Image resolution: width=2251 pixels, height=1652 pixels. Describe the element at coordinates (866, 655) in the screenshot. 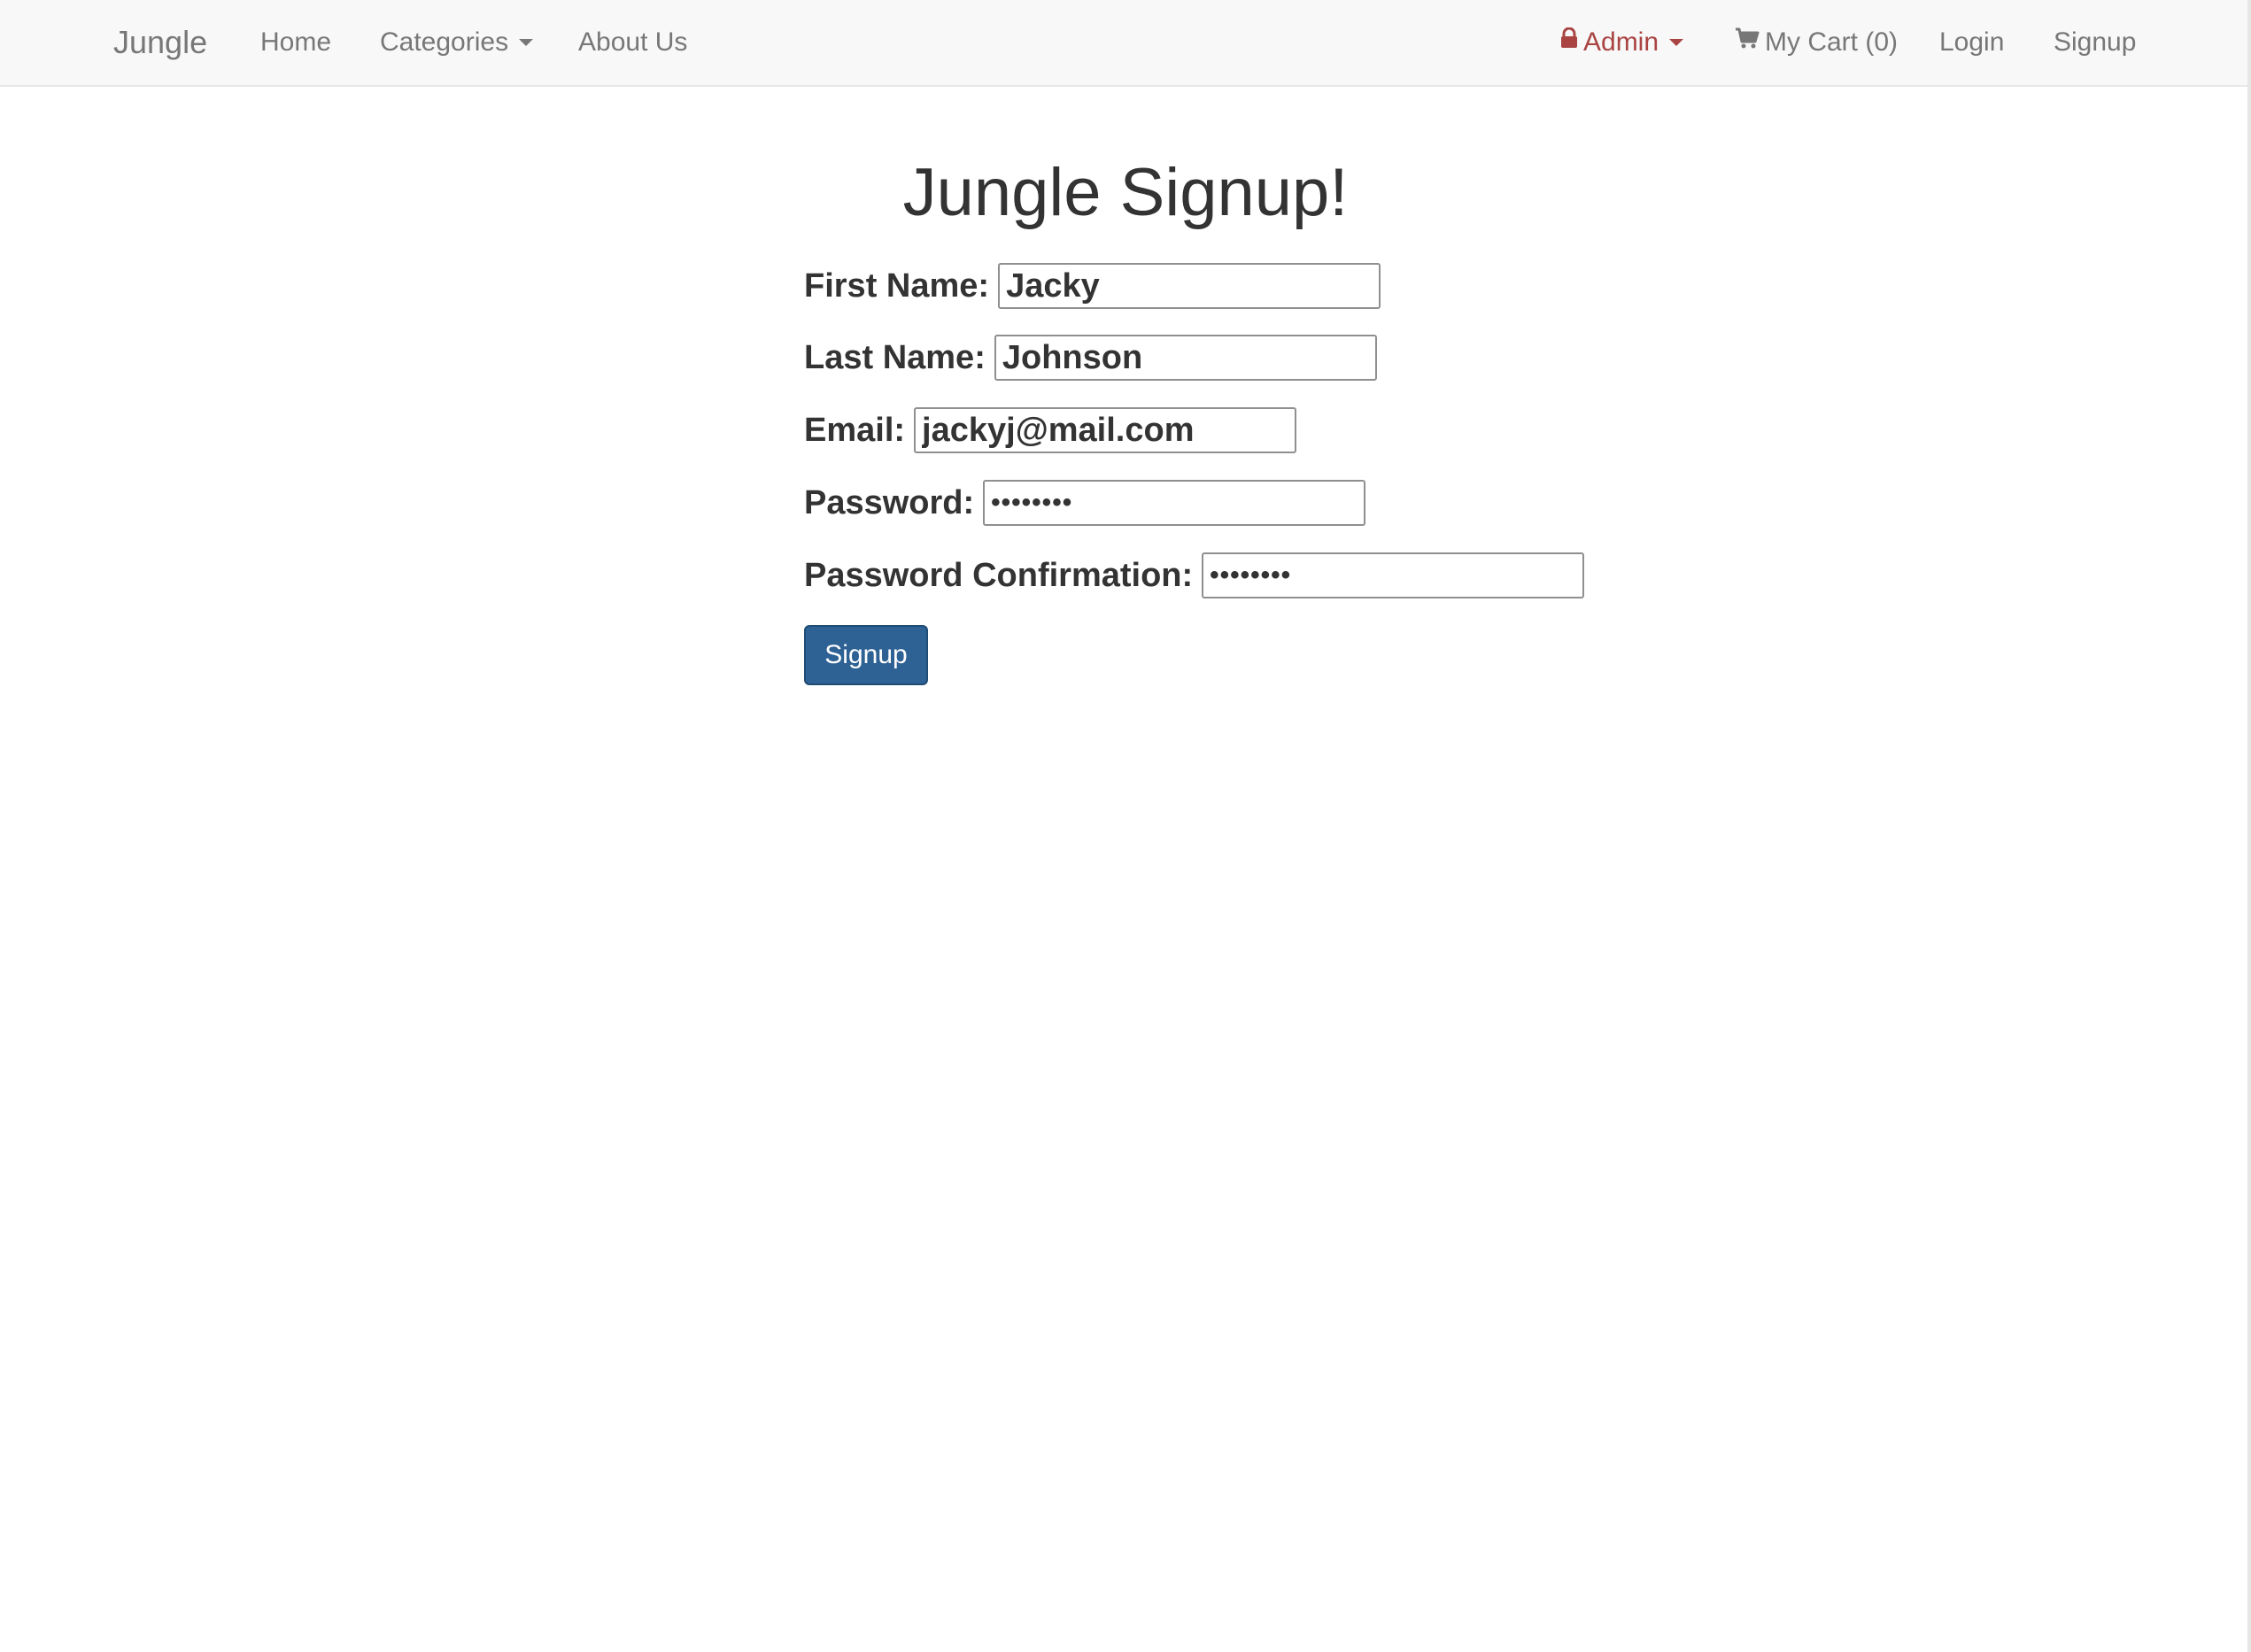

I see `signup-button: Signup` at that location.